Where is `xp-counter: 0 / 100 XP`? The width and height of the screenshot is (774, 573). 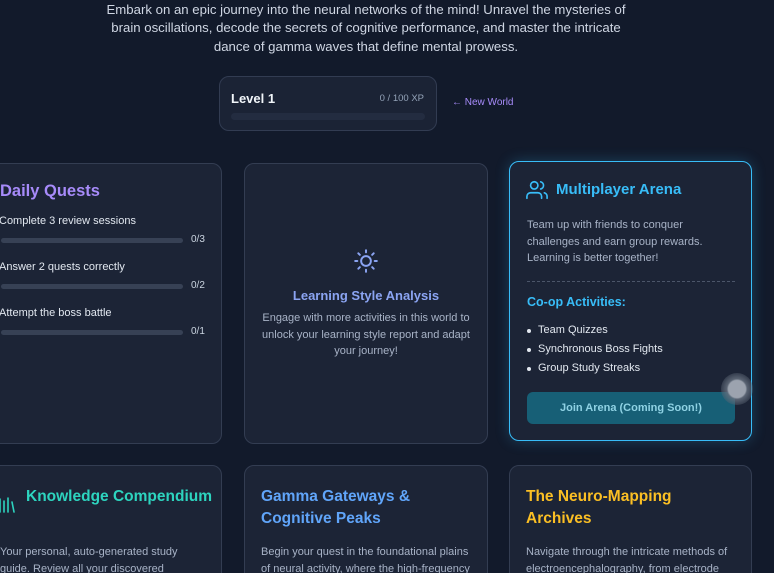
xp-counter: 0 / 100 XP is located at coordinates (401, 98).